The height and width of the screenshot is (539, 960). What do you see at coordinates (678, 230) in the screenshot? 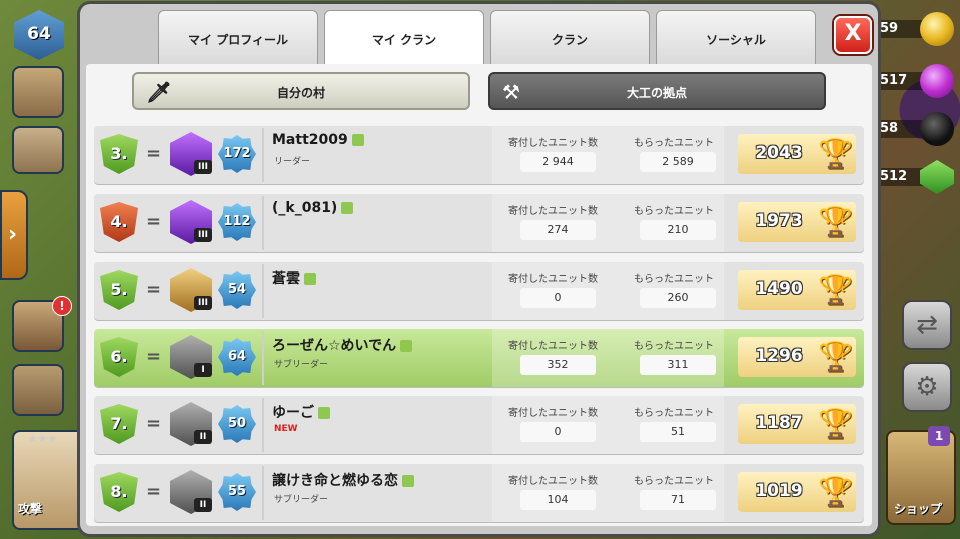
I see `received-value: 210` at bounding box center [678, 230].